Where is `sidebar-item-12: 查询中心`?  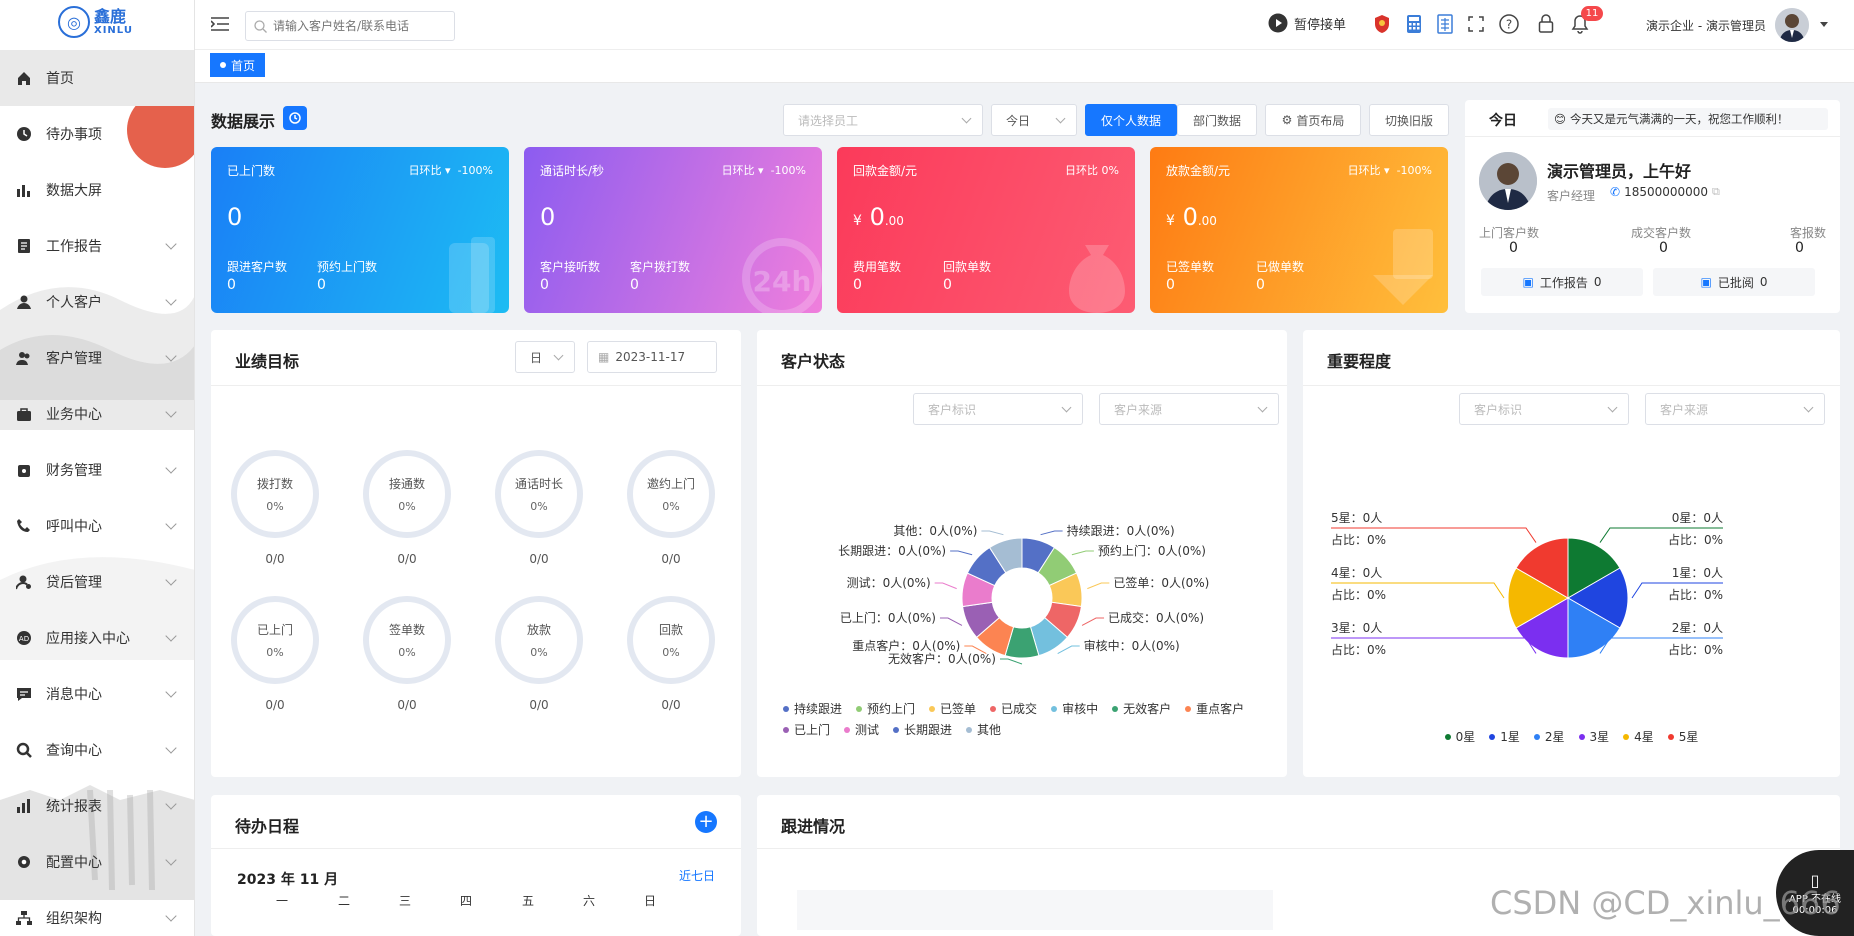 sidebar-item-12: 查询中心 is located at coordinates (97, 750).